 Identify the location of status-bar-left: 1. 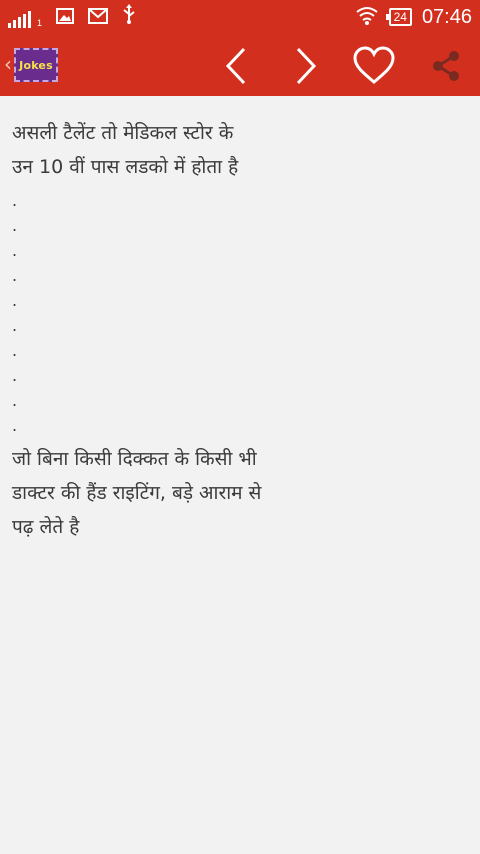
(72, 16).